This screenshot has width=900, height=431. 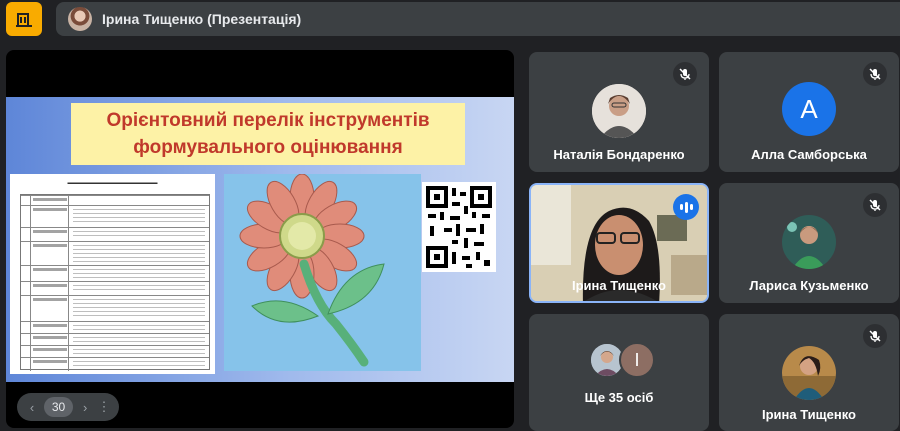 I want to click on participant-tile: A Алла Самборська, so click(x=809, y=112).